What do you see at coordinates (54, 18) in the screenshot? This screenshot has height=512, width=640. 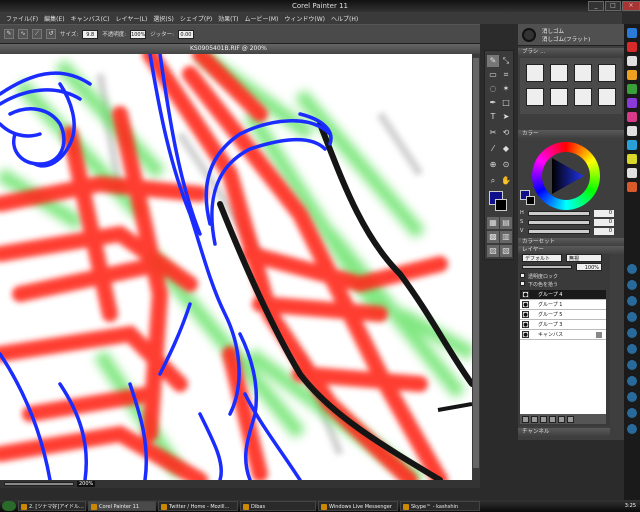 I see `menu-edit: 編集(E)` at bounding box center [54, 18].